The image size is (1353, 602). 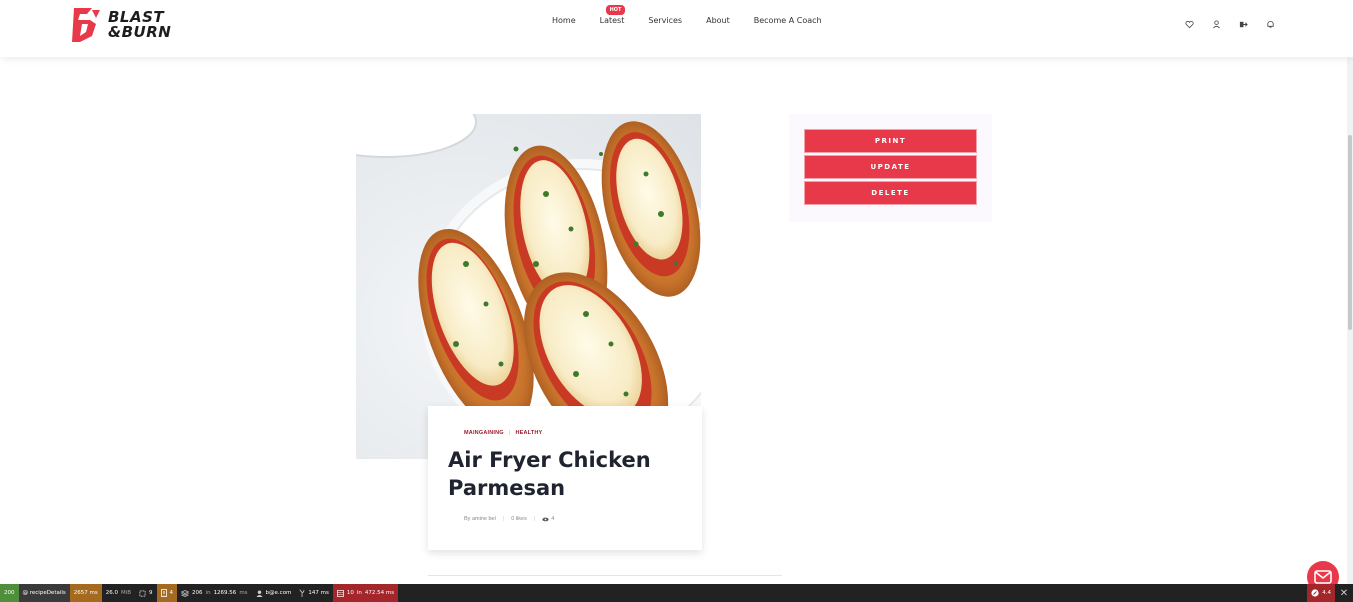 What do you see at coordinates (359, 593) in the screenshot?
I see `debug-db-in: in` at bounding box center [359, 593].